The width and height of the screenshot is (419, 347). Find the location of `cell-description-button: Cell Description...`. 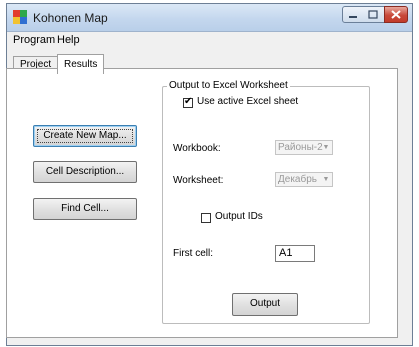

cell-description-button: Cell Description... is located at coordinates (85, 172).